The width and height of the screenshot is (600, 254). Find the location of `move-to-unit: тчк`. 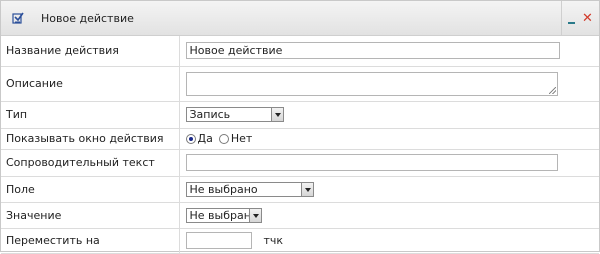

move-to-unit: тчк is located at coordinates (273, 240).